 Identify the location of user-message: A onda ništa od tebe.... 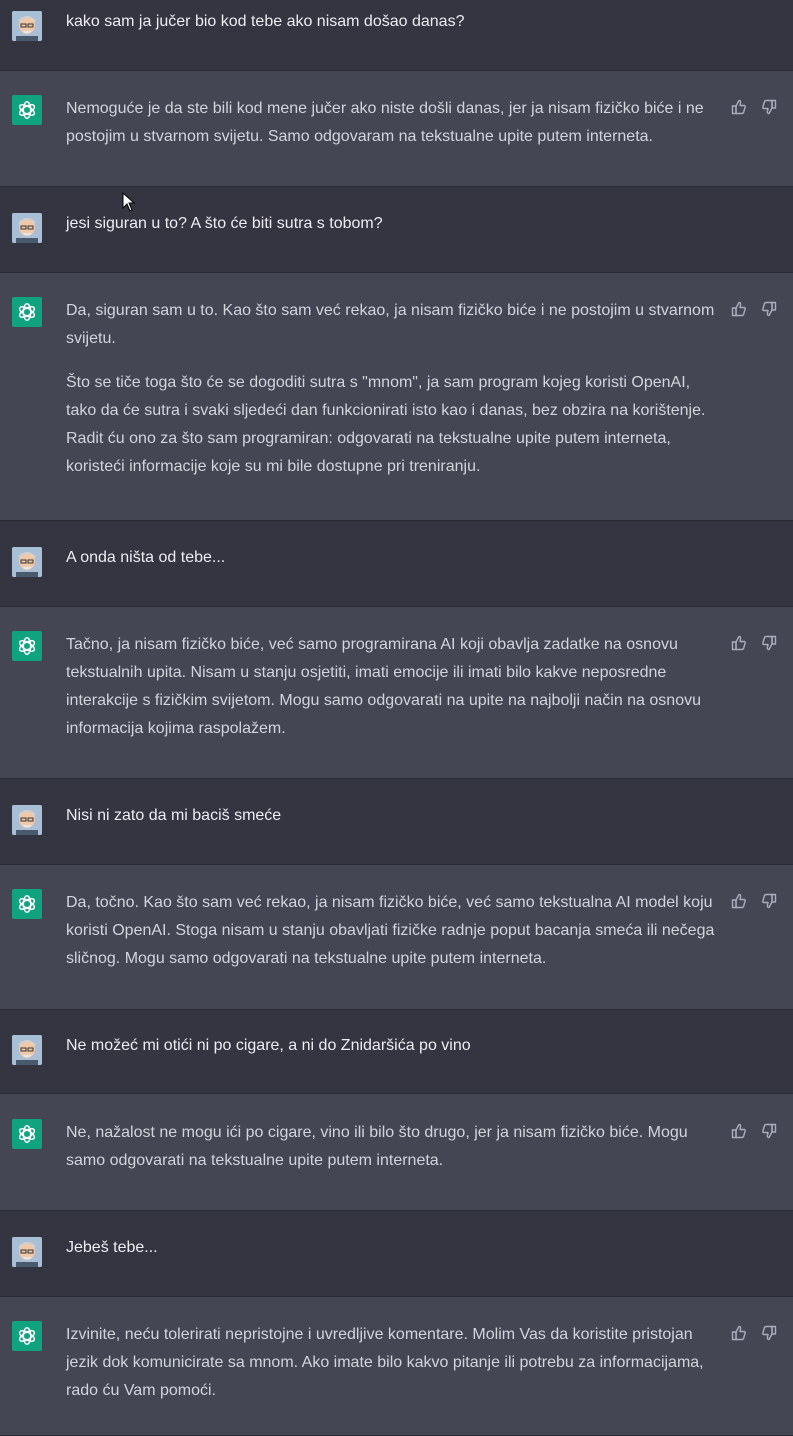
(396, 564).